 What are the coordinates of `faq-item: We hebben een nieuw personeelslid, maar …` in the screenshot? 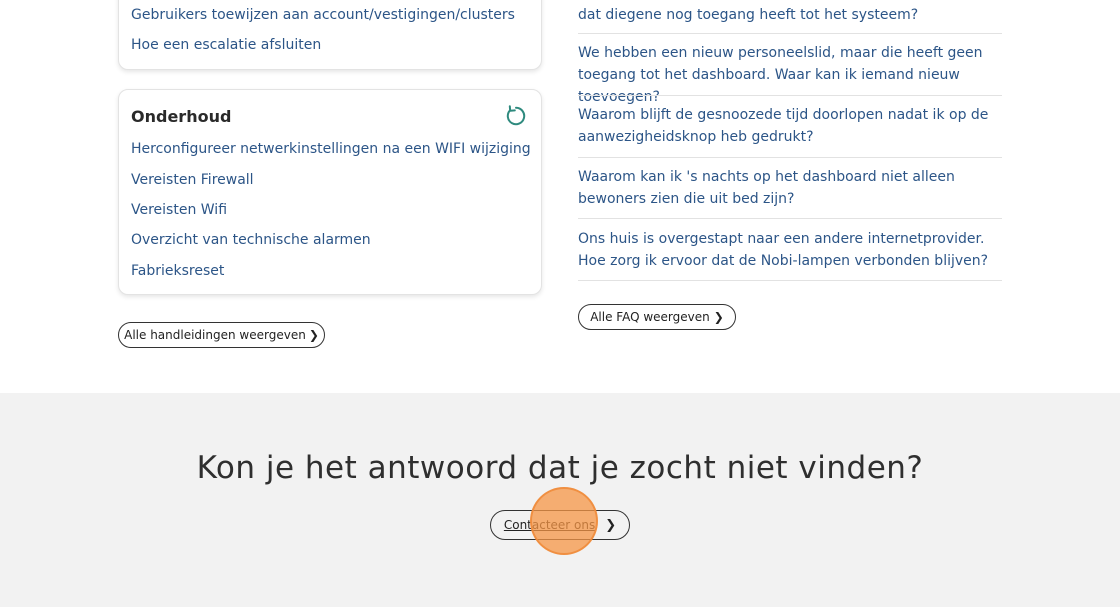 It's located at (790, 75).